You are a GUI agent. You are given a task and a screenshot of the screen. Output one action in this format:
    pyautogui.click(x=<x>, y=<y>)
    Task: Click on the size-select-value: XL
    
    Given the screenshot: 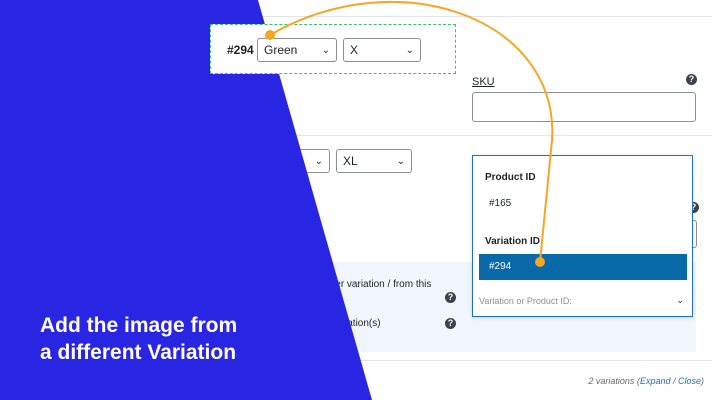 What is the action you would take?
    pyautogui.click(x=350, y=161)
    